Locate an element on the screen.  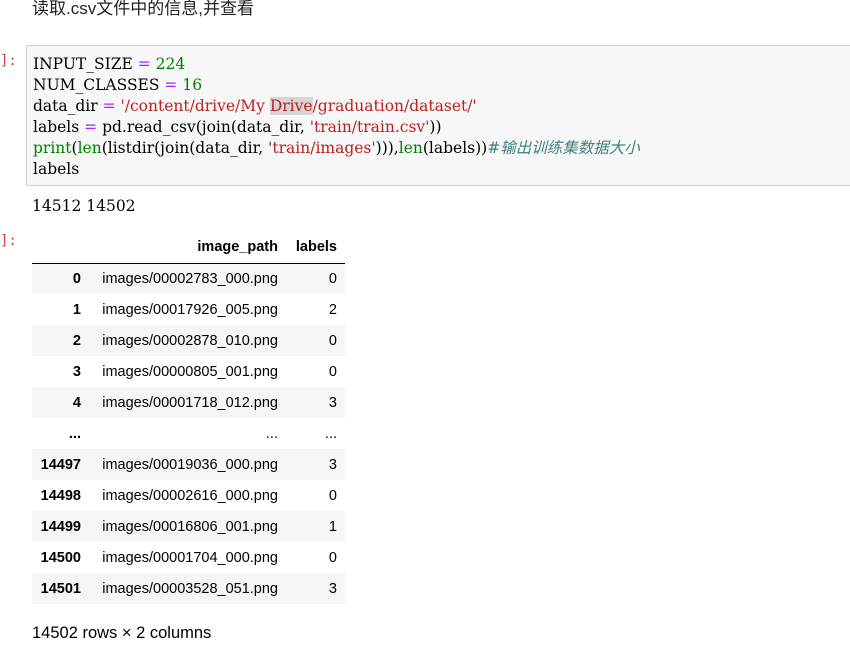
row-index: 0 is located at coordinates (76, 278).